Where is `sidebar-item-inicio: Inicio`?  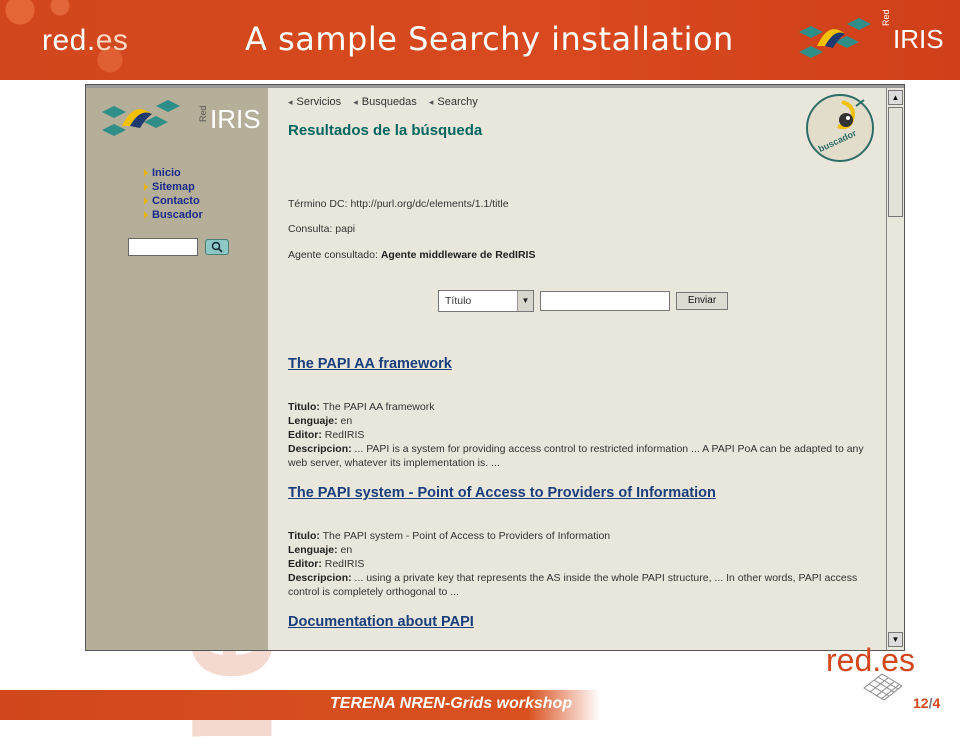
sidebar-item-inicio: Inicio is located at coordinates (173, 173).